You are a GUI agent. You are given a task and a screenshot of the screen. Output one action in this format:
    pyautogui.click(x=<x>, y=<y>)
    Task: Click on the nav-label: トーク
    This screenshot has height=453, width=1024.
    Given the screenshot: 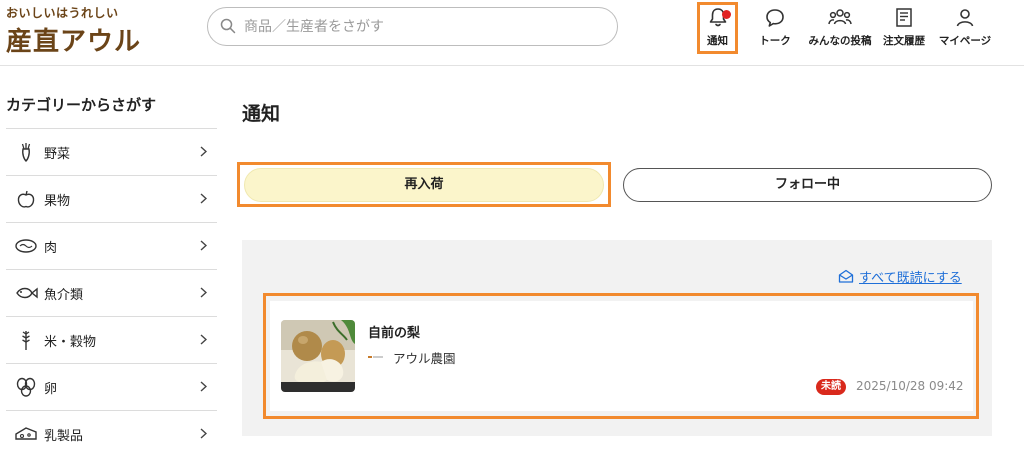 What is the action you would take?
    pyautogui.click(x=775, y=41)
    